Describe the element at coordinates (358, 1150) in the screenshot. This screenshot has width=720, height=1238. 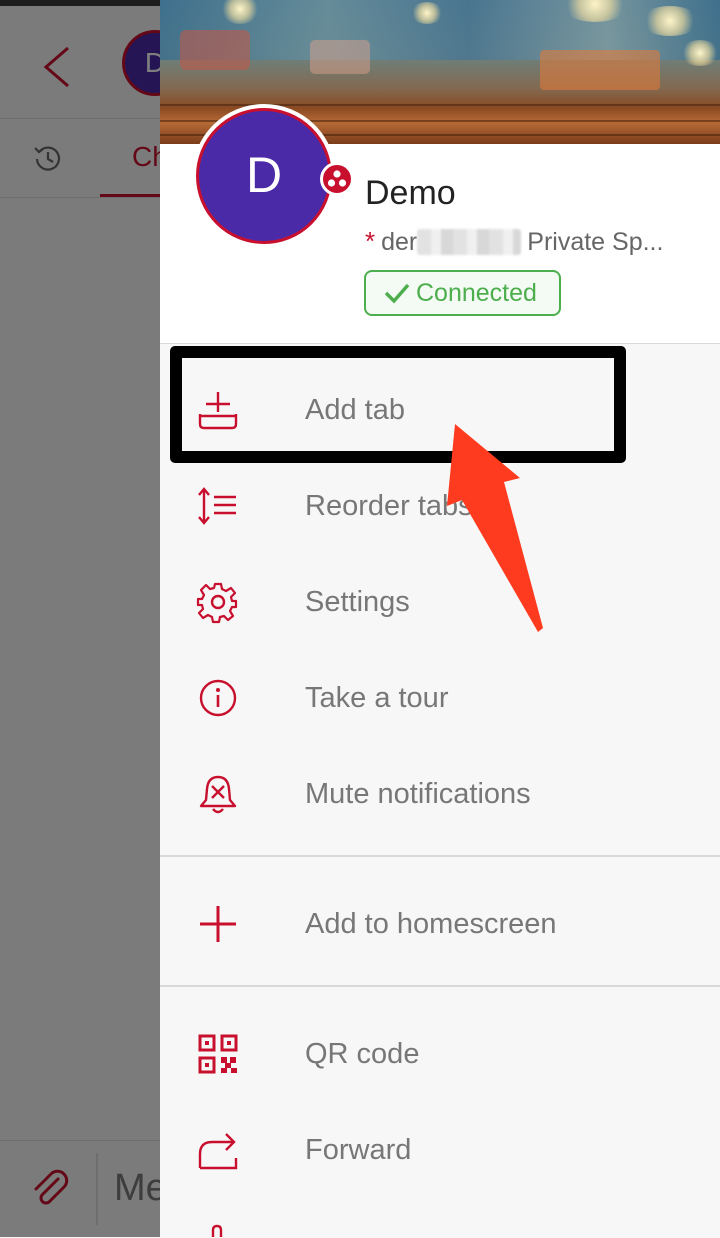
I see `menu-item-label: Forward` at that location.